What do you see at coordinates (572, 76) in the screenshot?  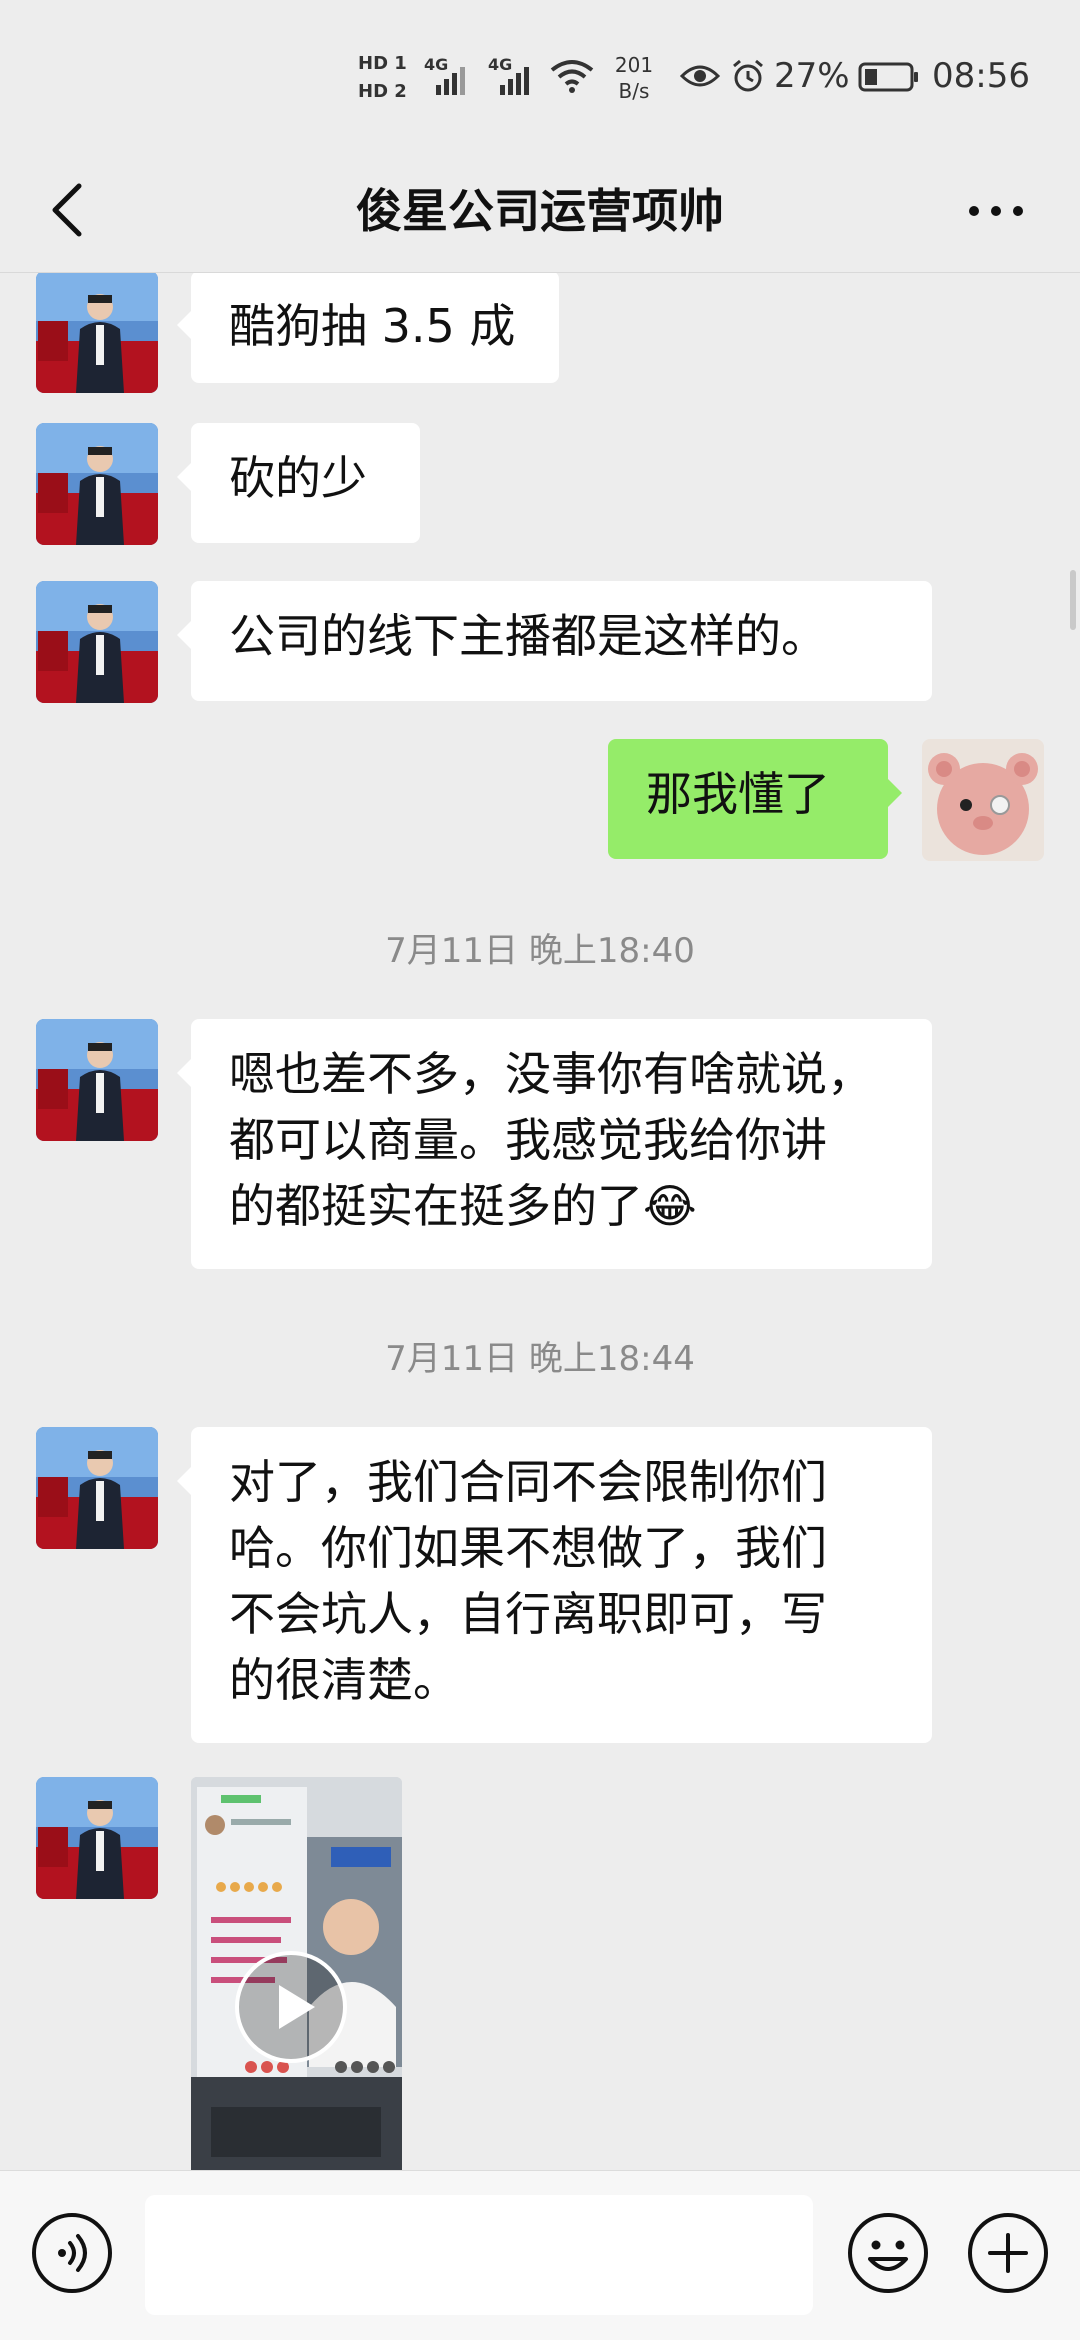 I see `wifi-icon` at bounding box center [572, 76].